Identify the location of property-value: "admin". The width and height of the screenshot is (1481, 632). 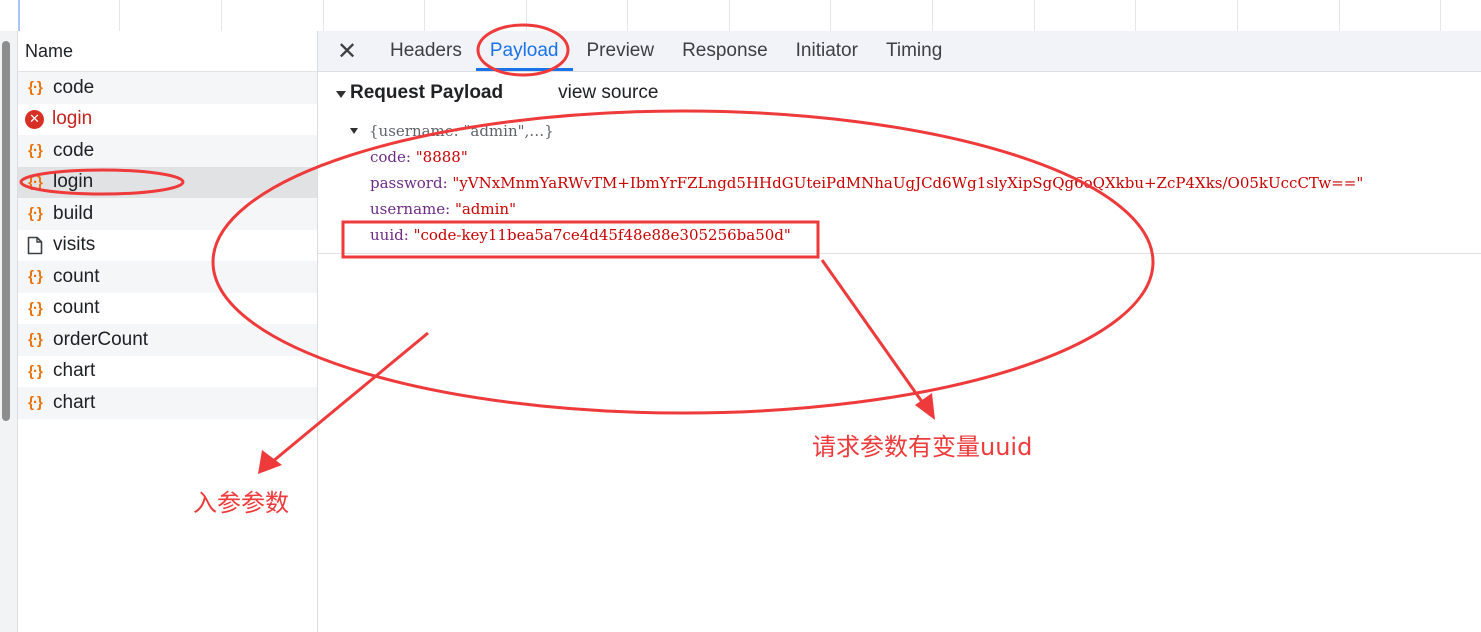
(485, 209).